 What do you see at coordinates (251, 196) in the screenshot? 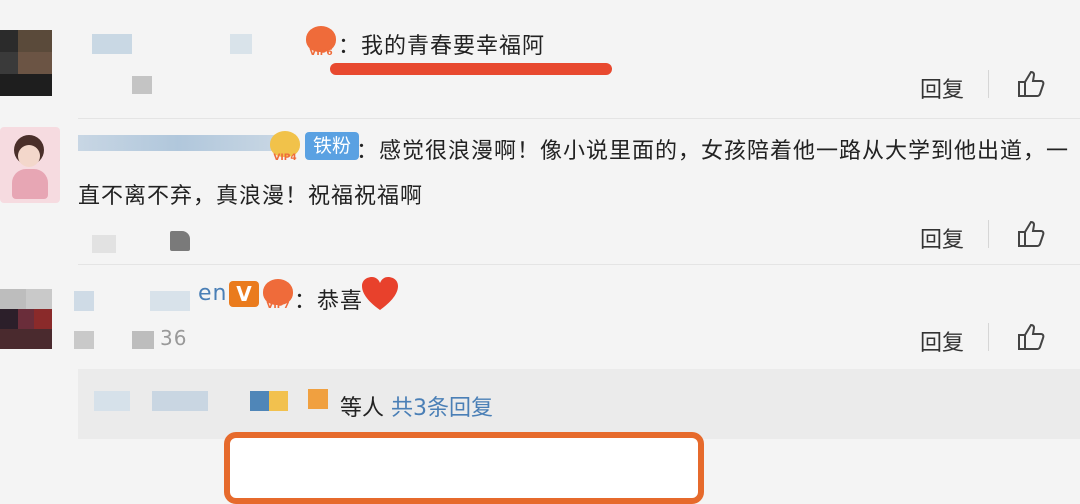
I see `comment-text: 直不离不弃，真浪漫！祝福祝福啊` at bounding box center [251, 196].